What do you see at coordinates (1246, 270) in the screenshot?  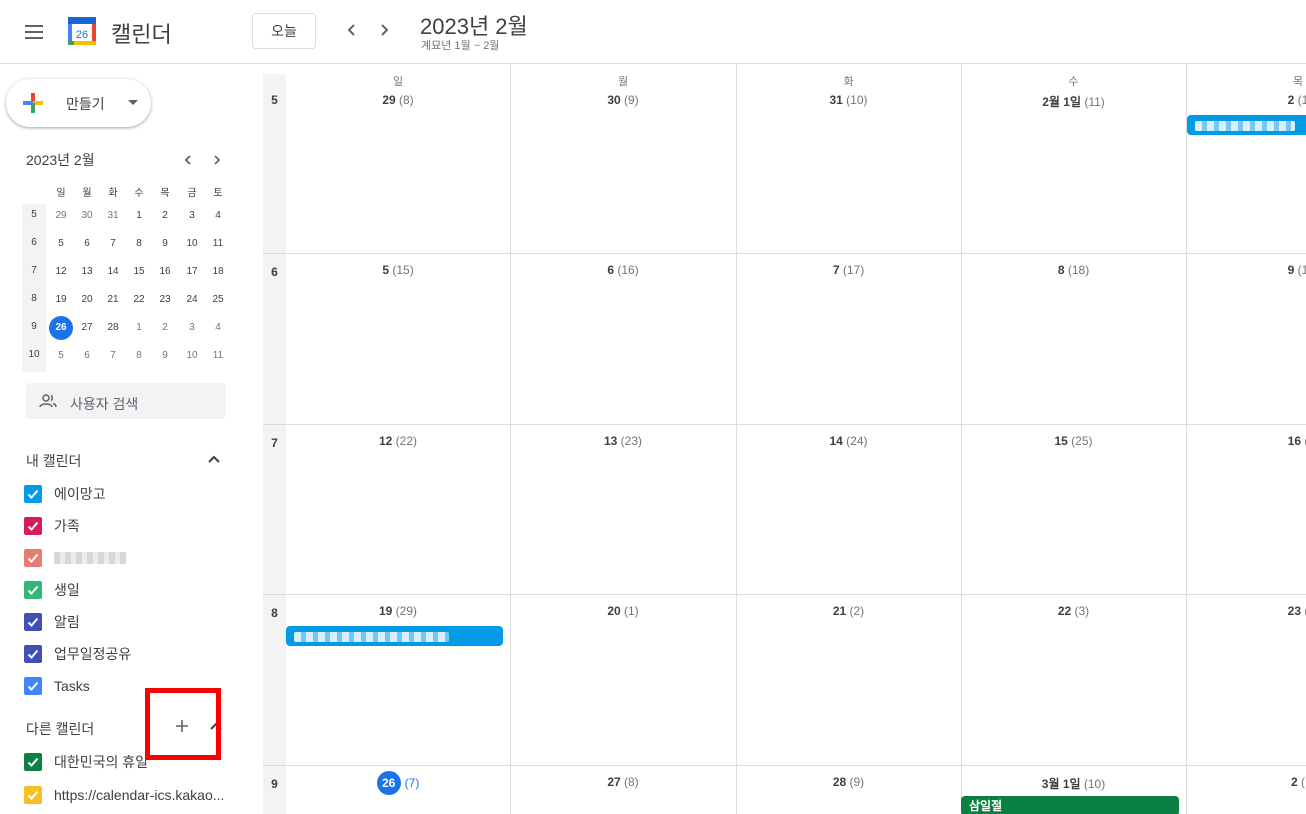 I see `day-cell-date: 9 (1` at bounding box center [1246, 270].